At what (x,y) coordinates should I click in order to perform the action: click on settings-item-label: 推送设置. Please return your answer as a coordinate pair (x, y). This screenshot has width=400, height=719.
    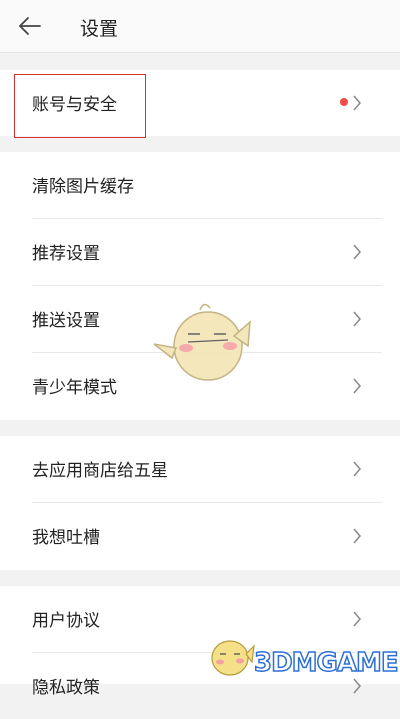
    Looking at the image, I should click on (66, 321).